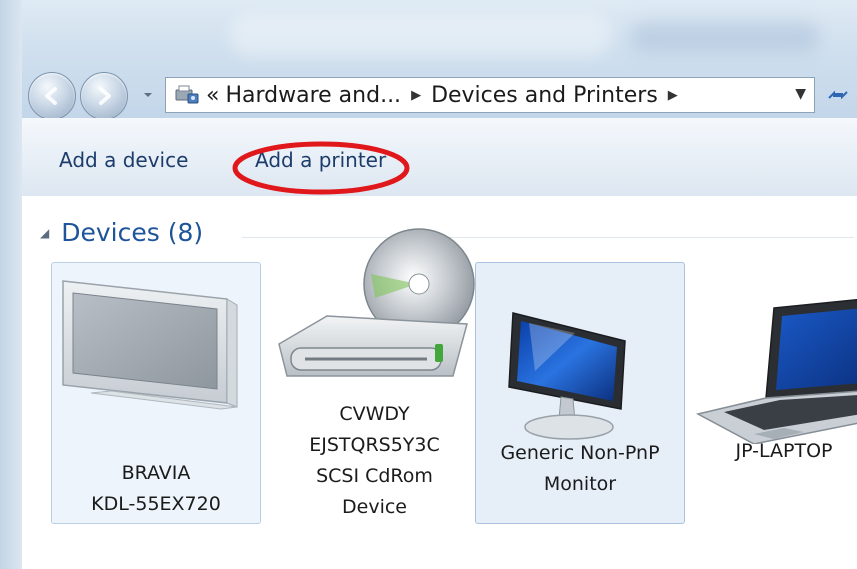 The width and height of the screenshot is (857, 569). I want to click on add-device-button: Add a device, so click(123, 160).